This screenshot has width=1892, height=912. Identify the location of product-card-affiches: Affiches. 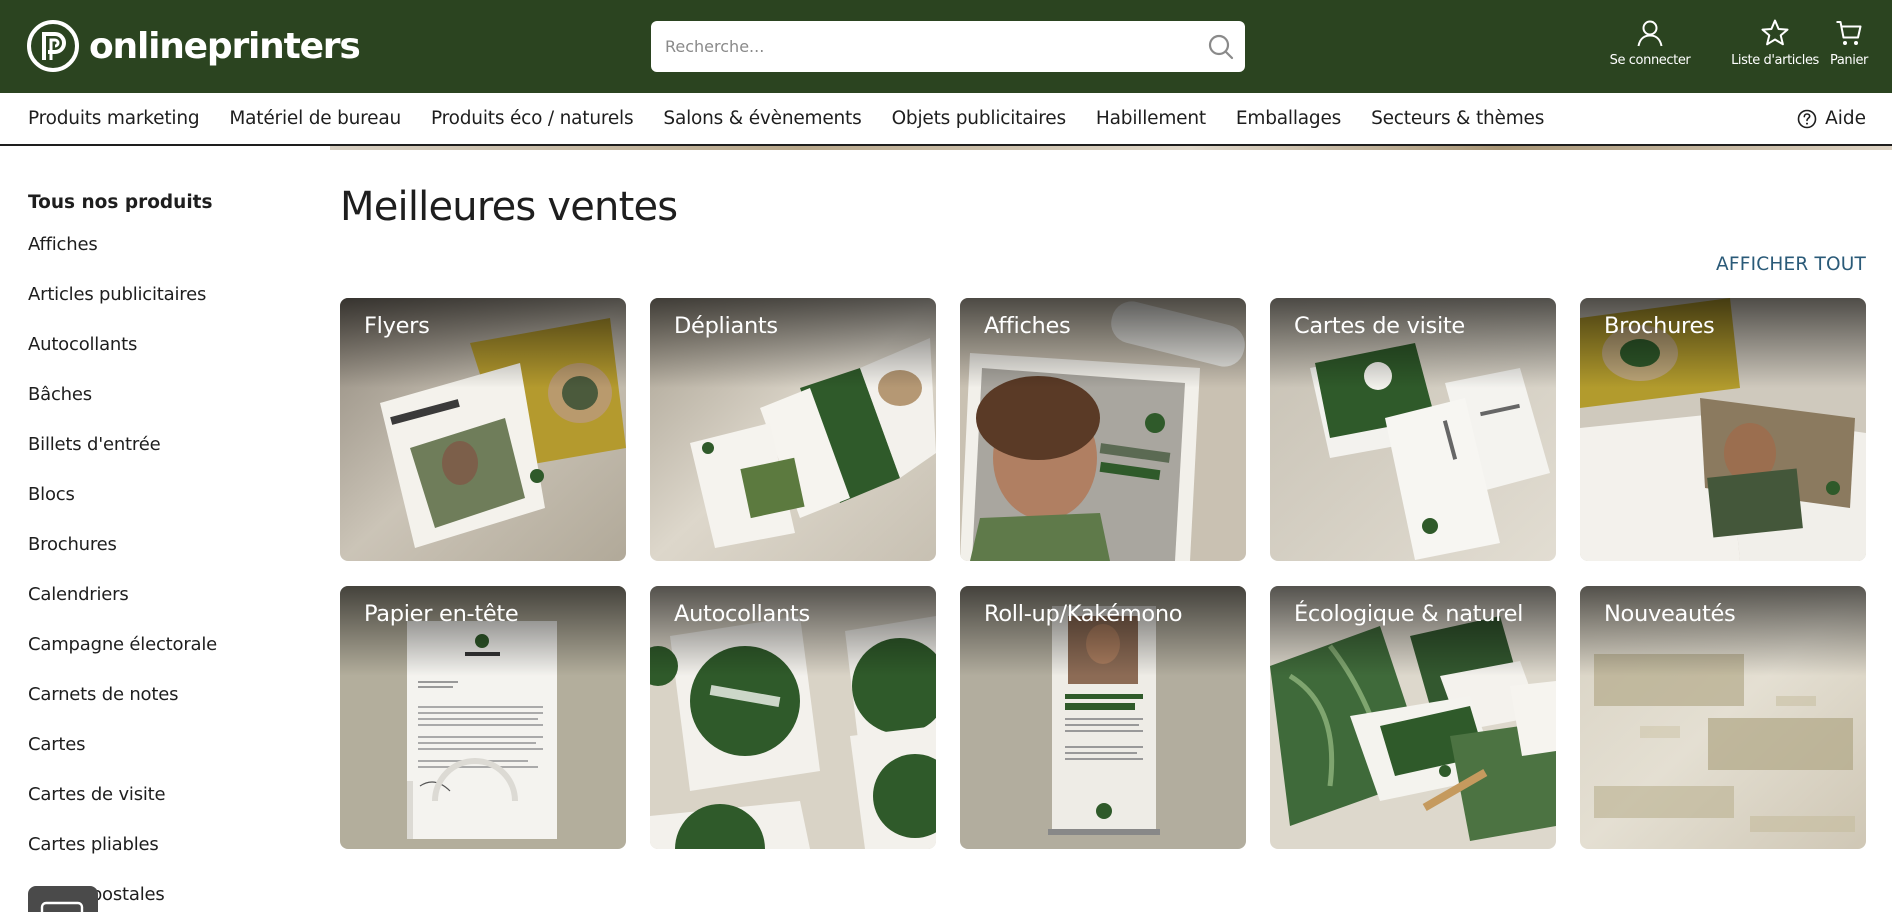
(1103, 429).